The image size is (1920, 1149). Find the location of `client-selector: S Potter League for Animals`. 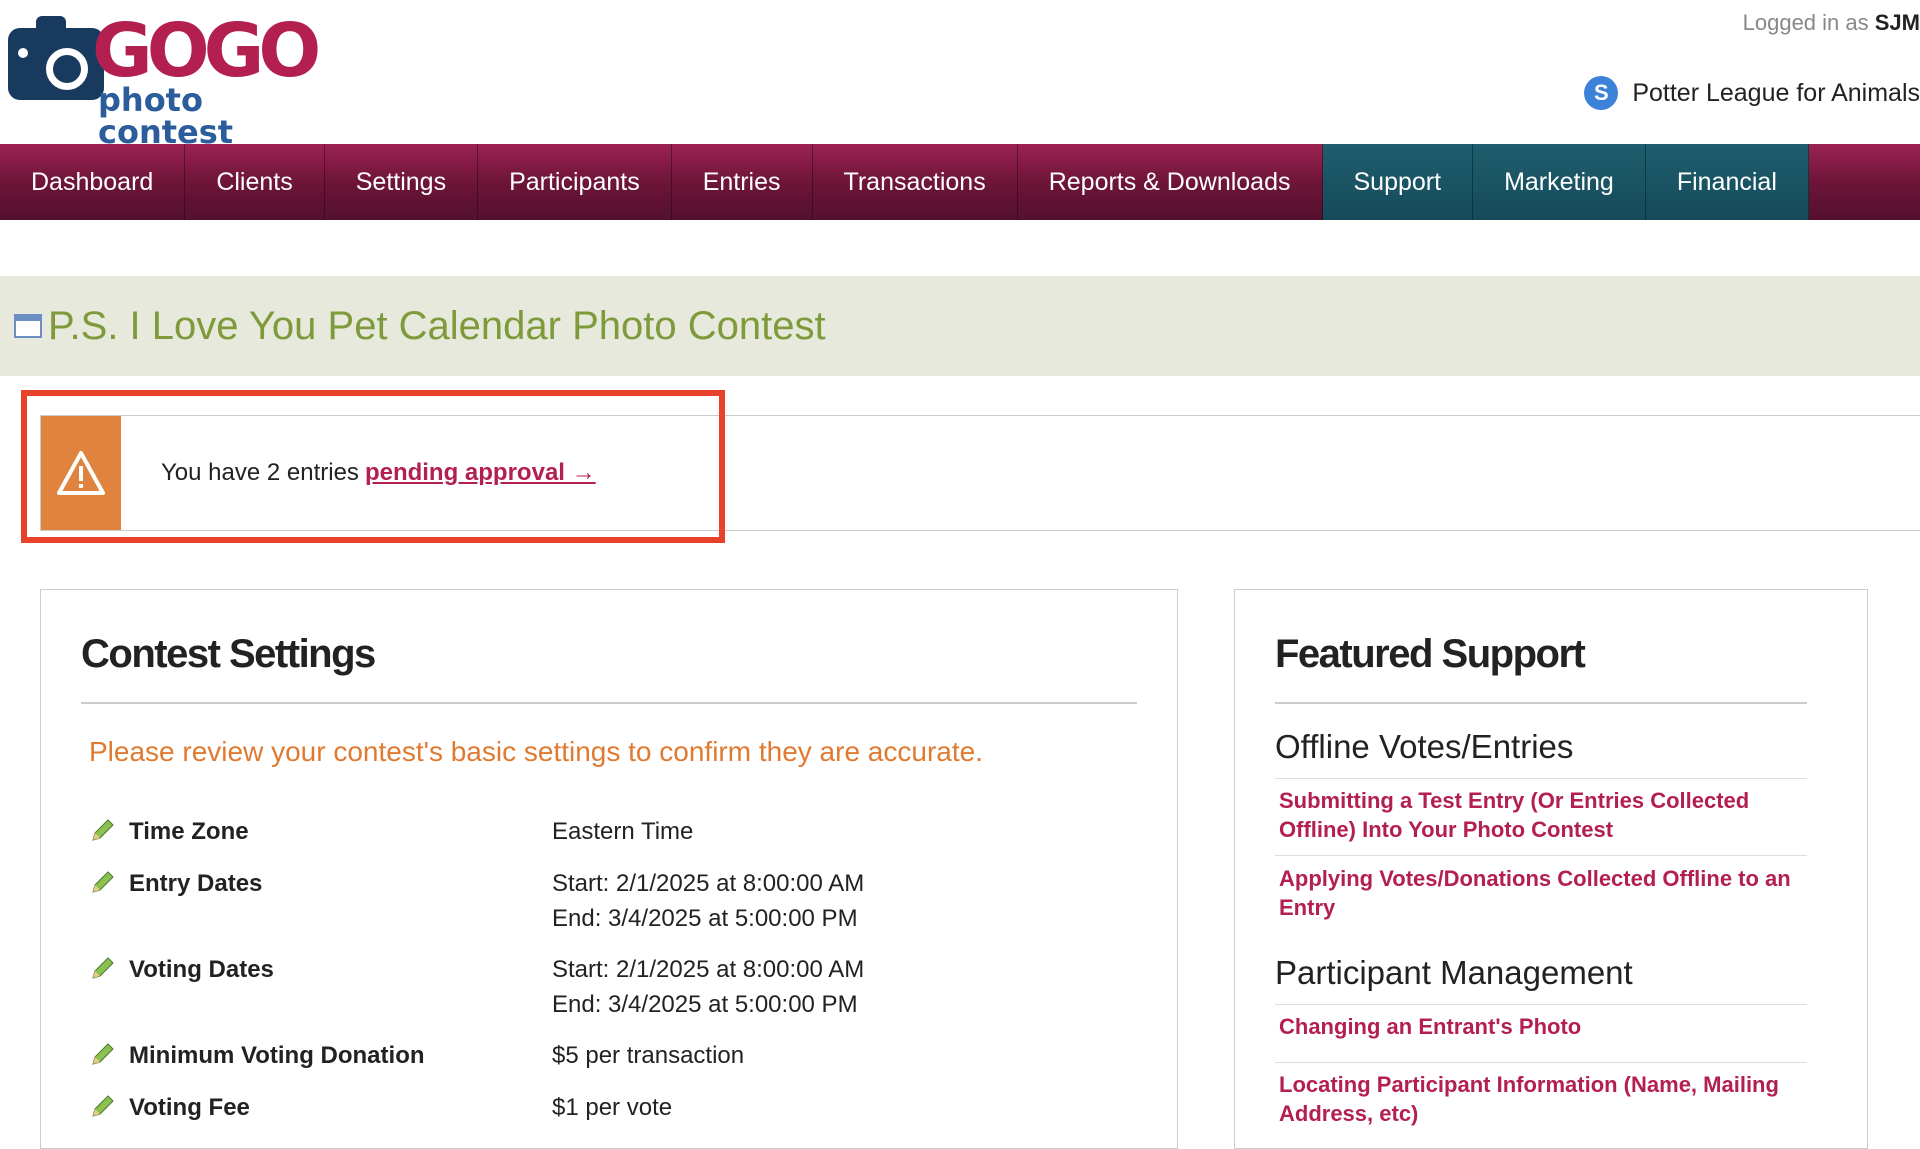

client-selector: S Potter League for Animals is located at coordinates (1752, 93).